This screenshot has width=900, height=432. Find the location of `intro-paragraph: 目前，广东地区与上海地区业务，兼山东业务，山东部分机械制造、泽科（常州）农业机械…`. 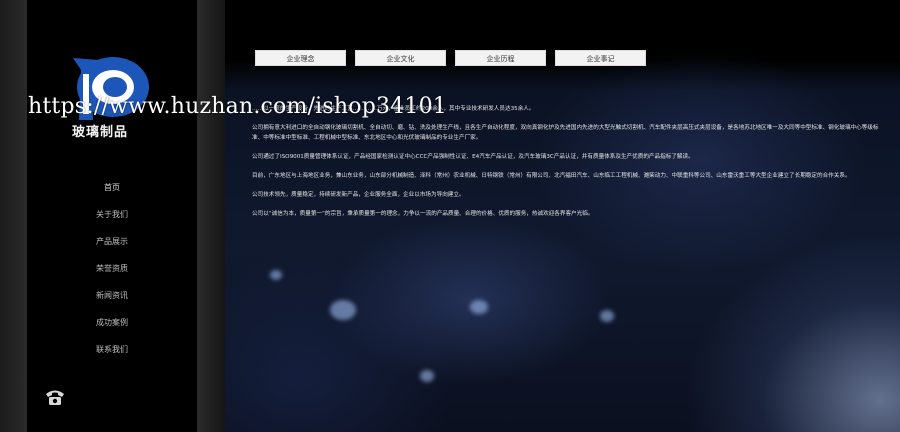

intro-paragraph: 目前，广东地区与上海地区业务，兼山东业务，山东部分机械制造、泽科（常州）农业机械… is located at coordinates (551, 176).